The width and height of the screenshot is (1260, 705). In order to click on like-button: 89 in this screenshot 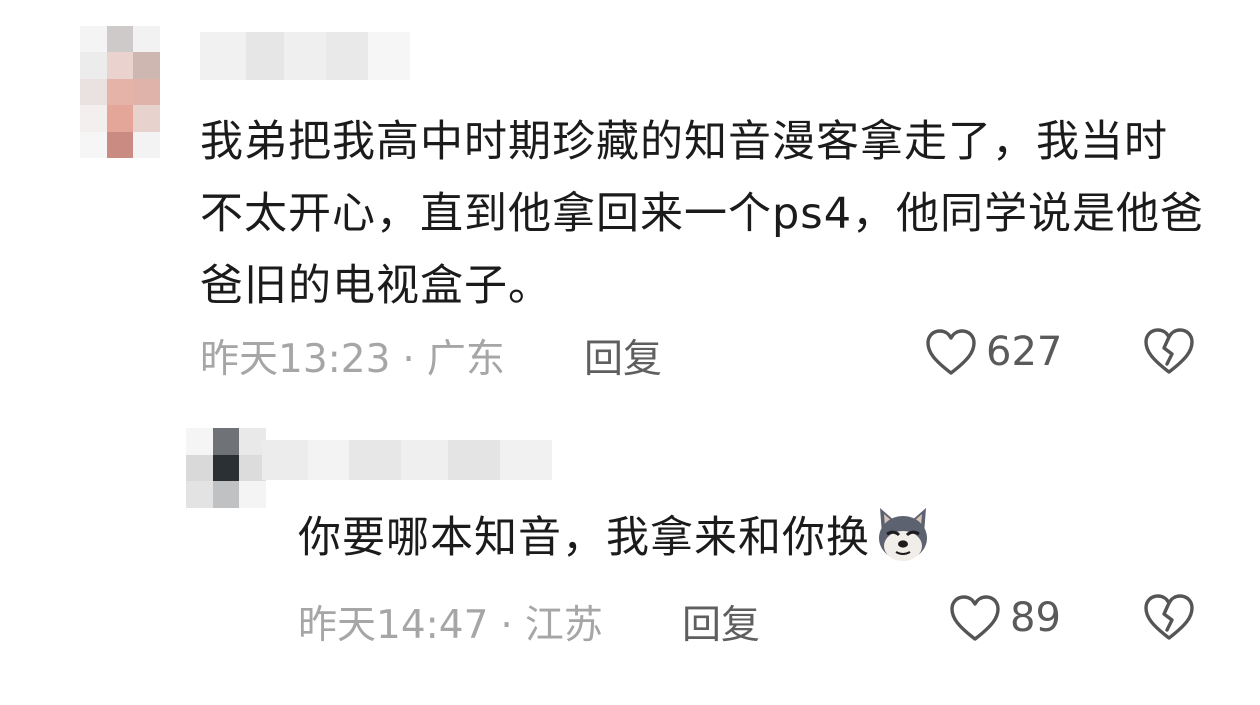, I will do `click(1004, 618)`.